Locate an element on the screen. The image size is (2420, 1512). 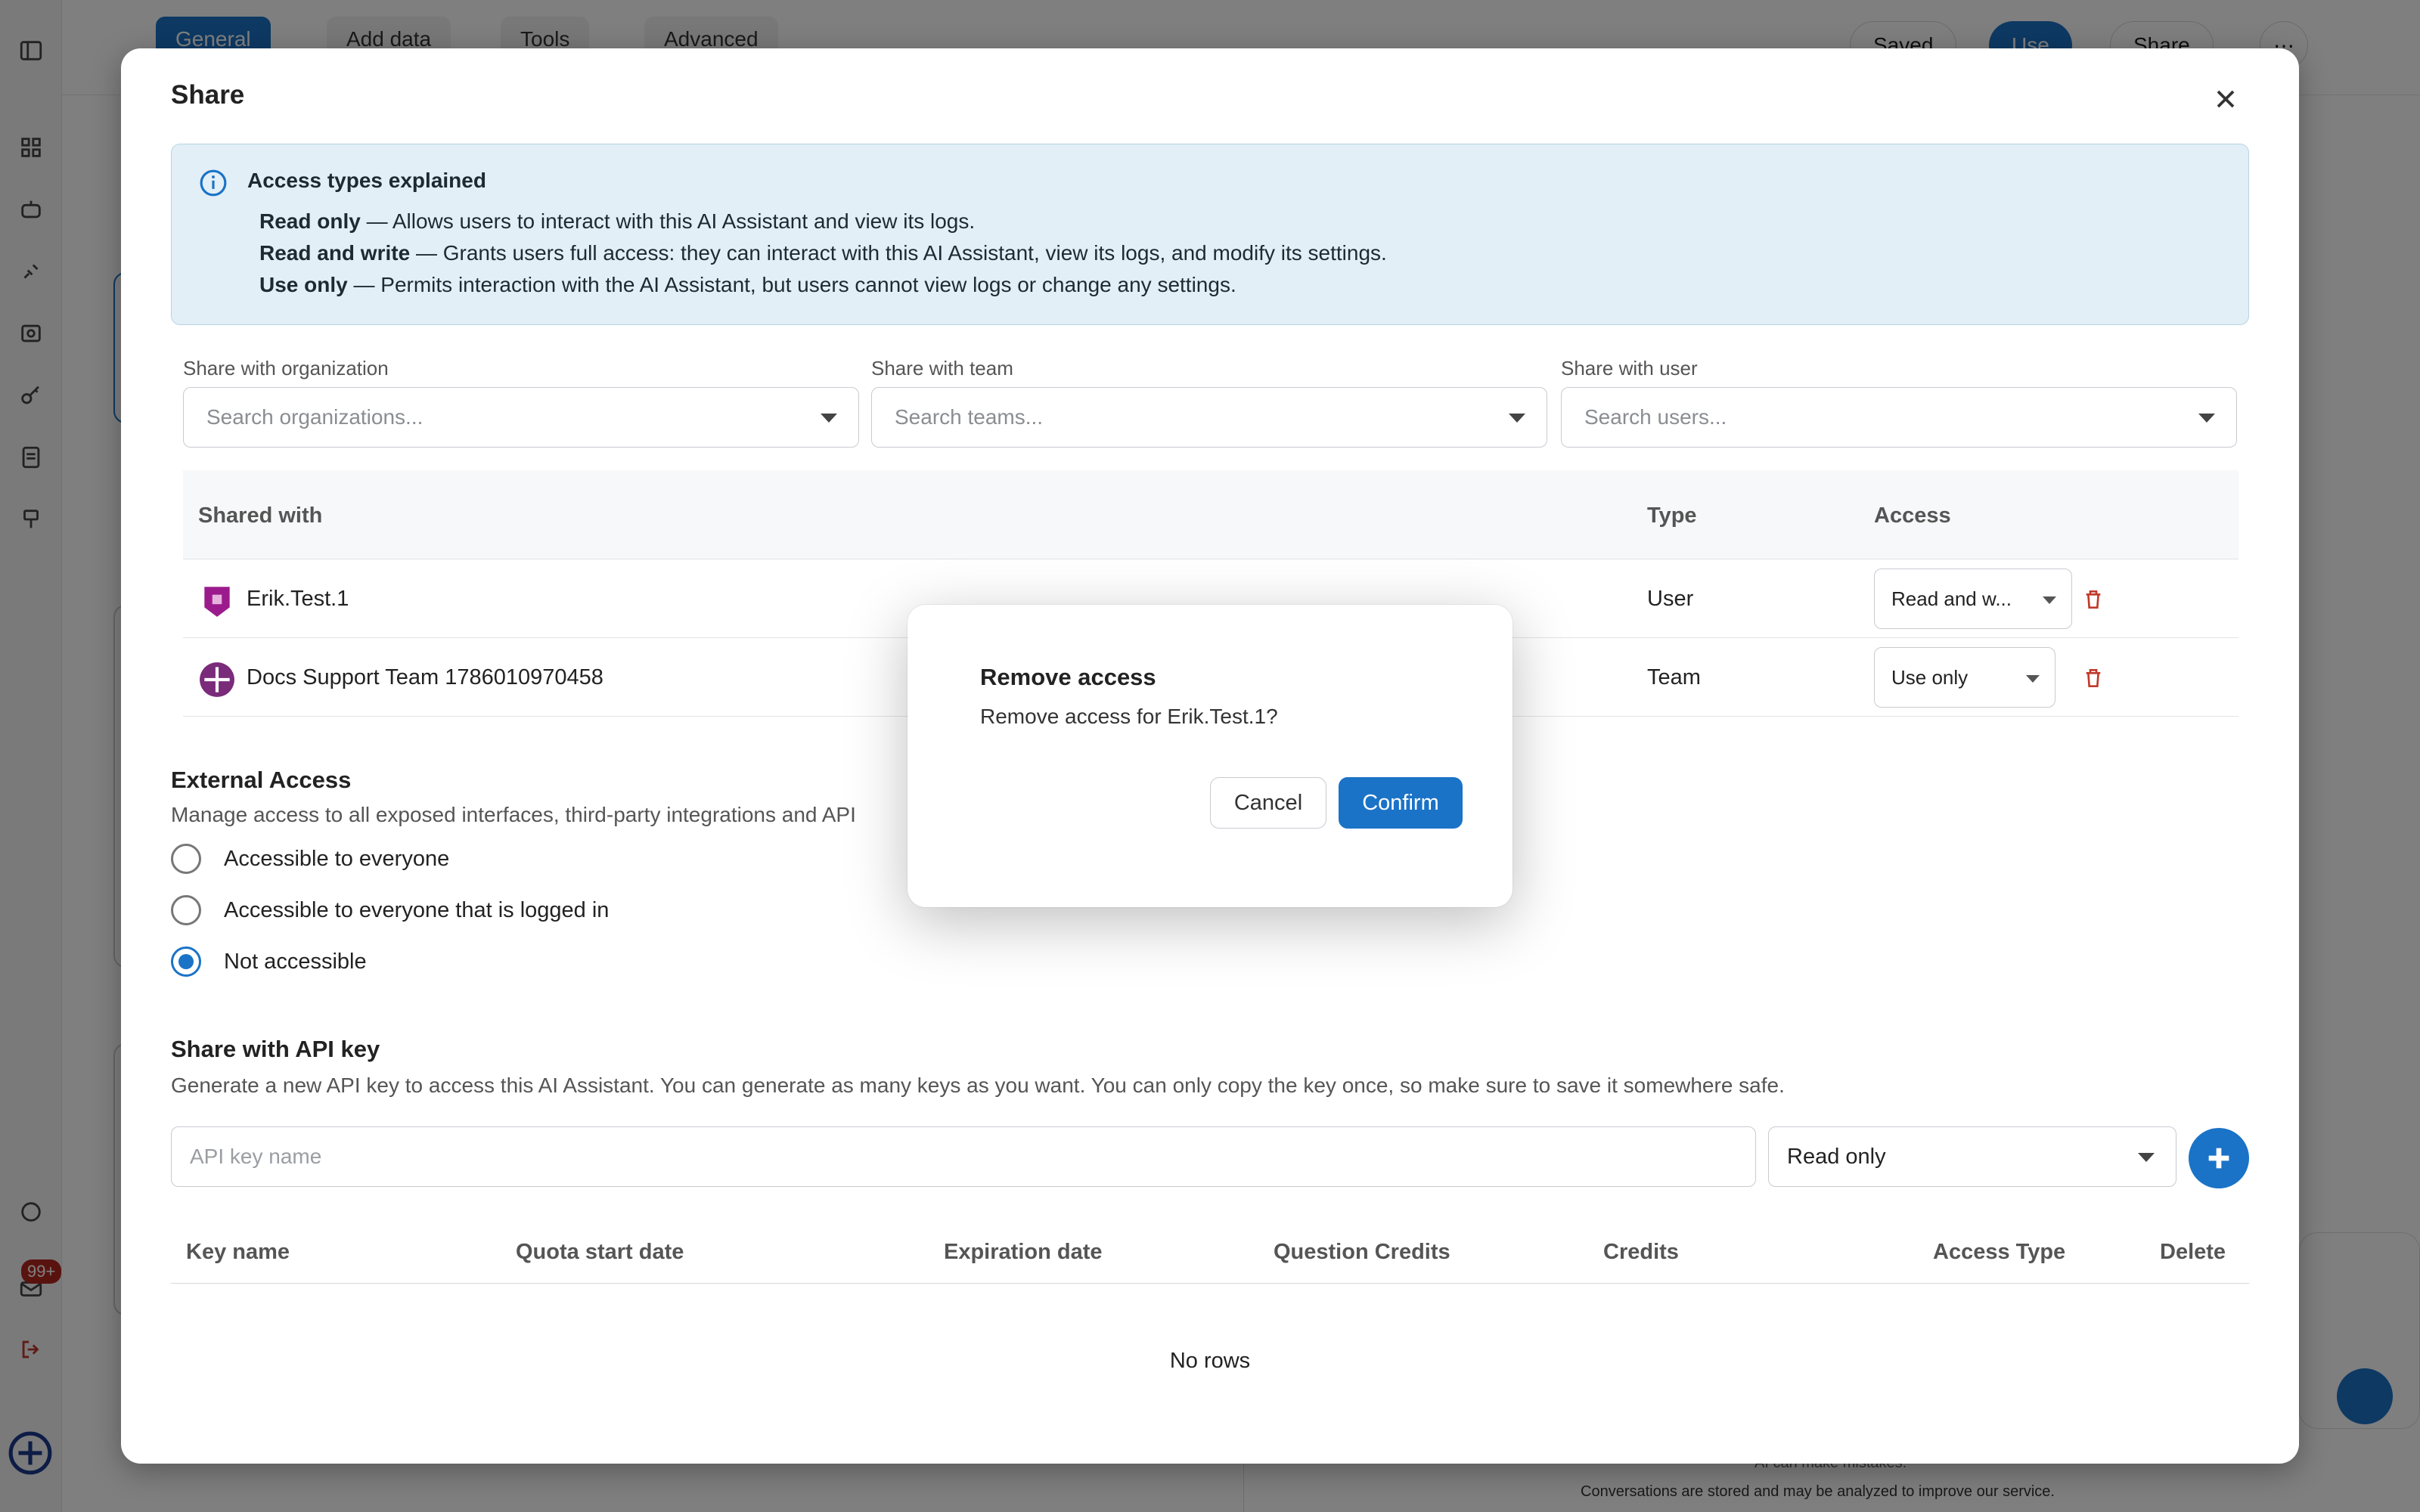
plus-icon is located at coordinates (2218, 1158).